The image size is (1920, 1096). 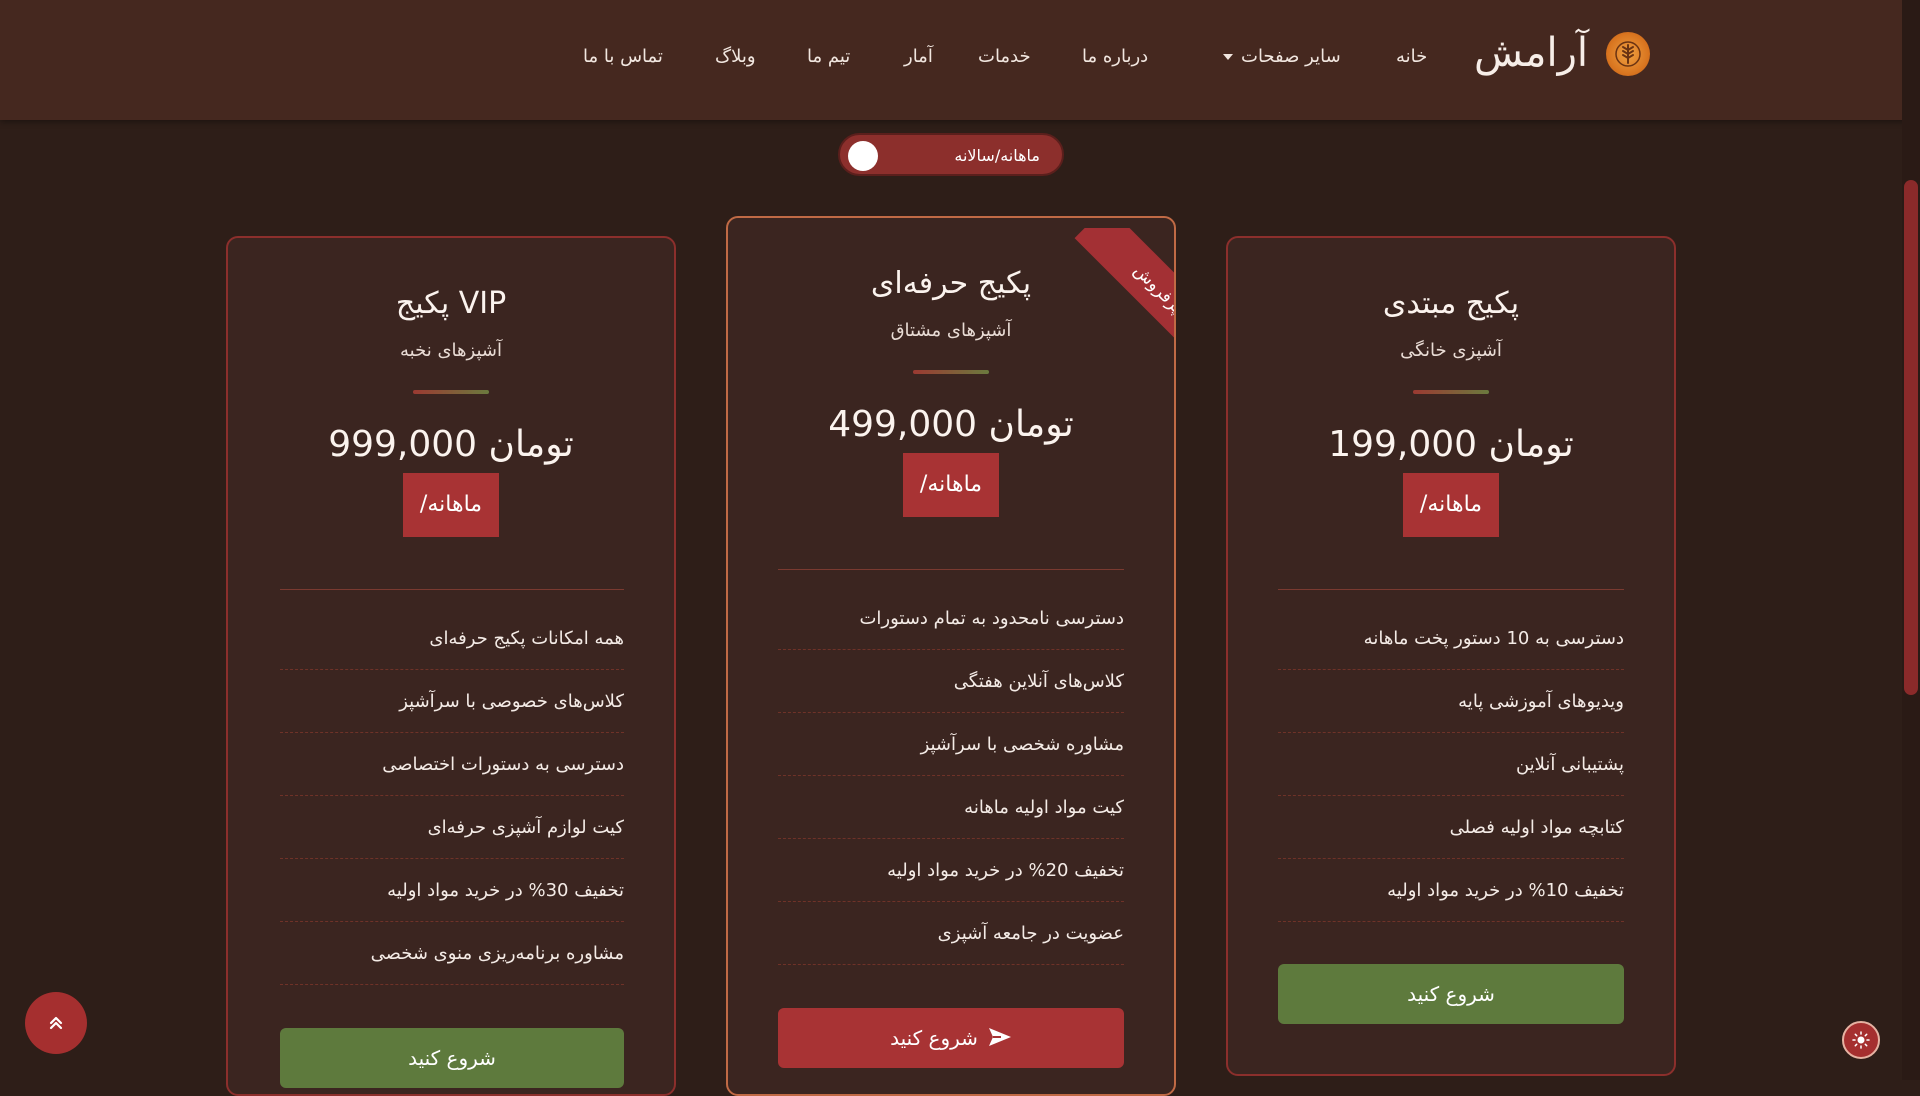 I want to click on nav-services: خدمات, so click(x=1004, y=56).